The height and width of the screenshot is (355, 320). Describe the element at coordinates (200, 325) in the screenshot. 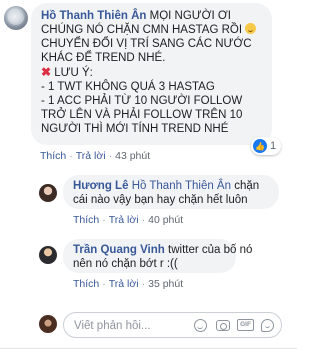

I see `emoji-icon` at that location.